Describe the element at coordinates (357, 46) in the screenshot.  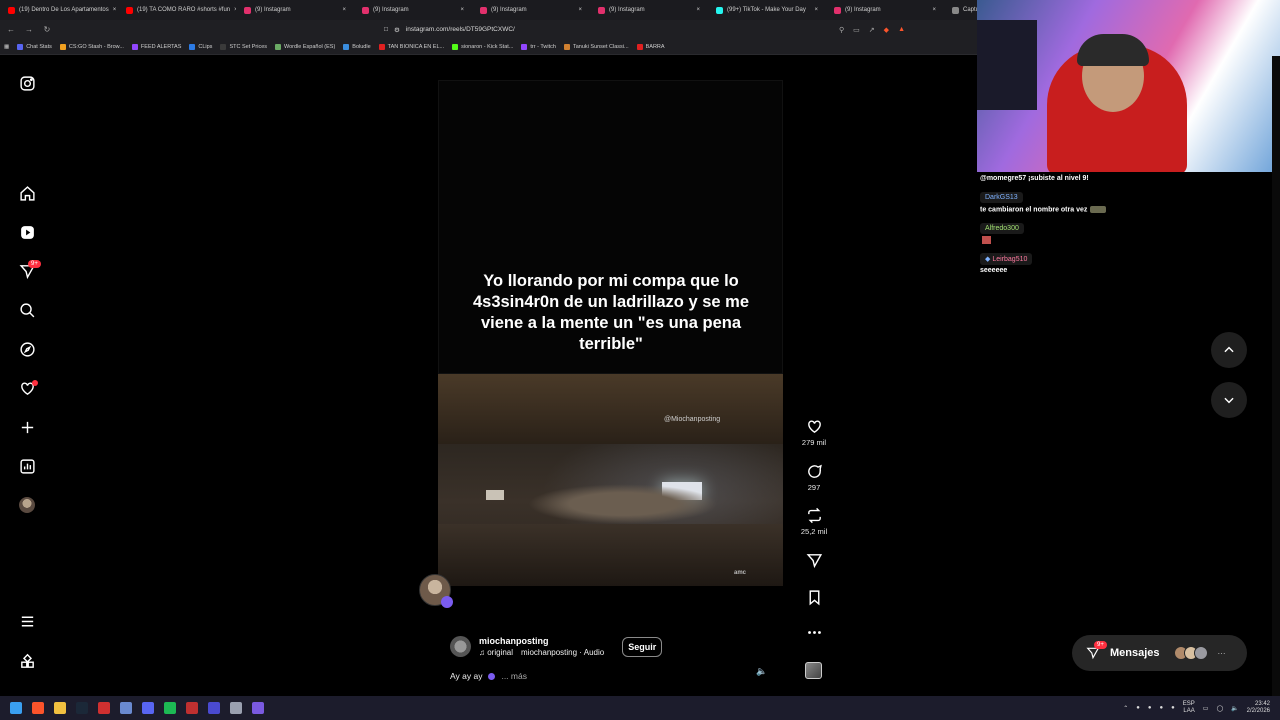
I see `bookmark-item: Boludle` at that location.